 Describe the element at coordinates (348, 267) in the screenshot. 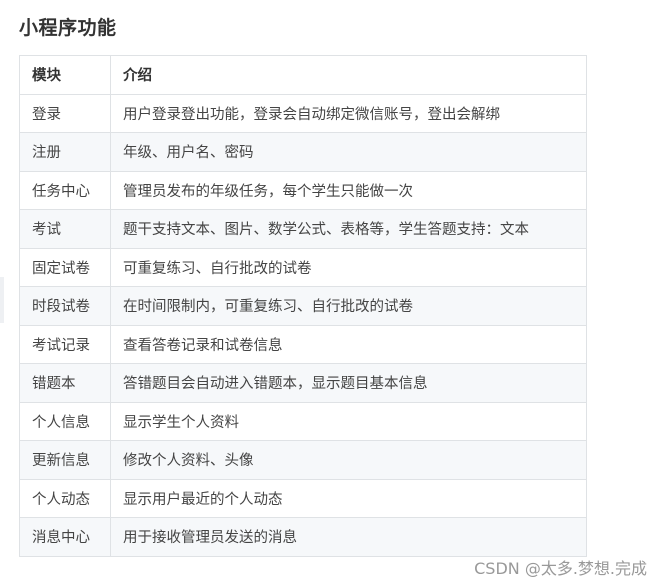

I see `description-cell: 可重复练习、自行批改的试卷` at that location.